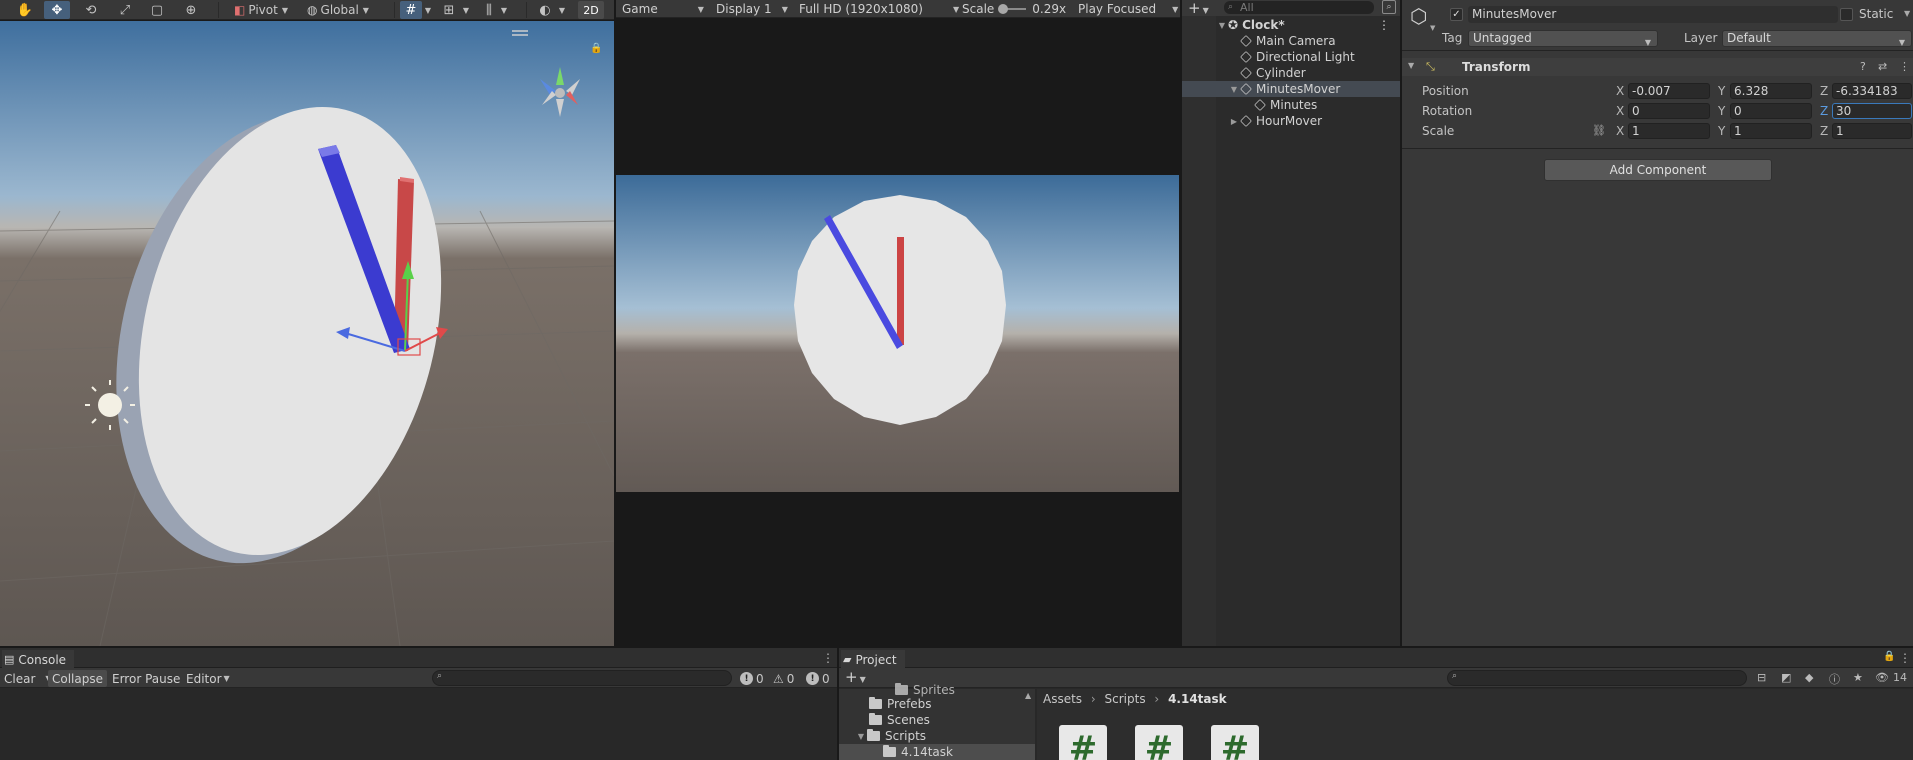  Describe the element at coordinates (1771, 91) in the screenshot. I see `position-y-field: 6.328` at that location.